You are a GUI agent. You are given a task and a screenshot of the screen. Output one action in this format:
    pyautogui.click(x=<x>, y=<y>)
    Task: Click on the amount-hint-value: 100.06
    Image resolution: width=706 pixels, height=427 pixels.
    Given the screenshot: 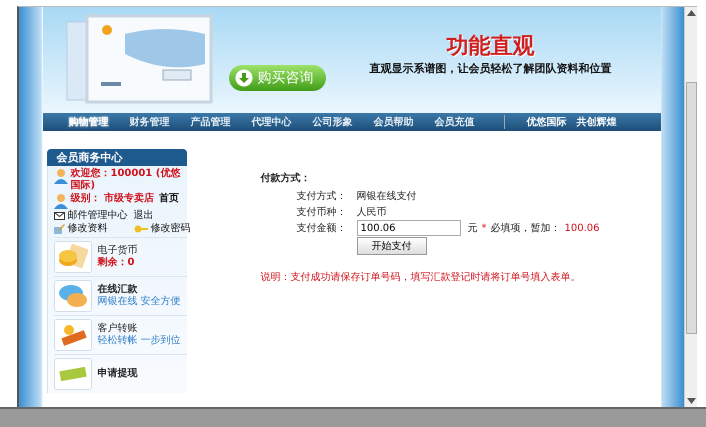 What is the action you would take?
    pyautogui.click(x=582, y=228)
    